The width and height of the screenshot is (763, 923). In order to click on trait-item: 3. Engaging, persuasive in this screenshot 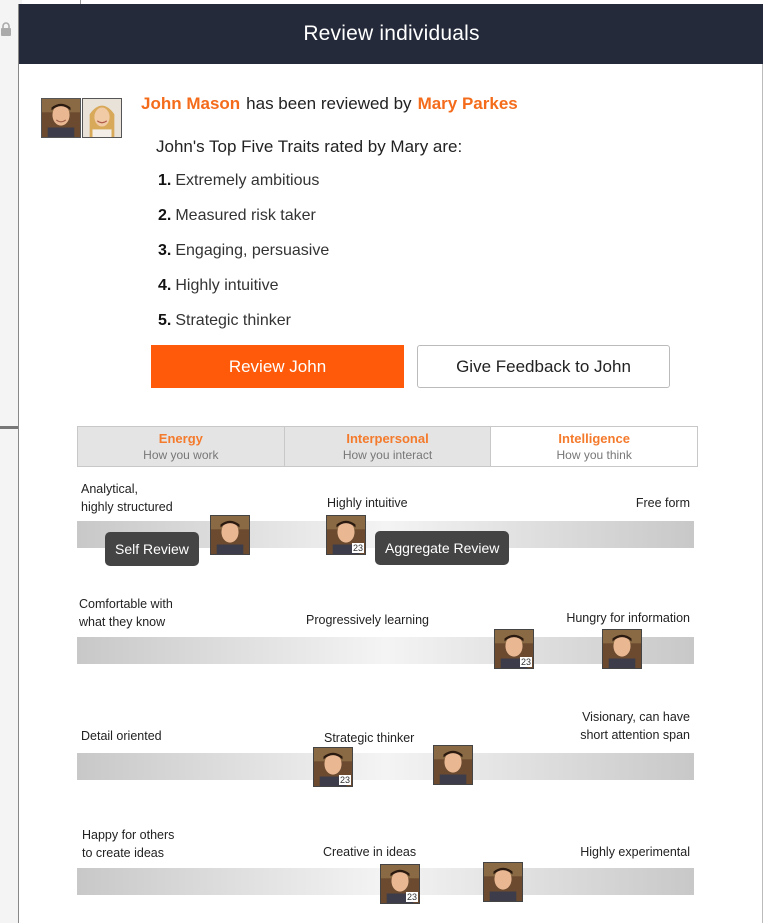, I will do `click(243, 251)`.